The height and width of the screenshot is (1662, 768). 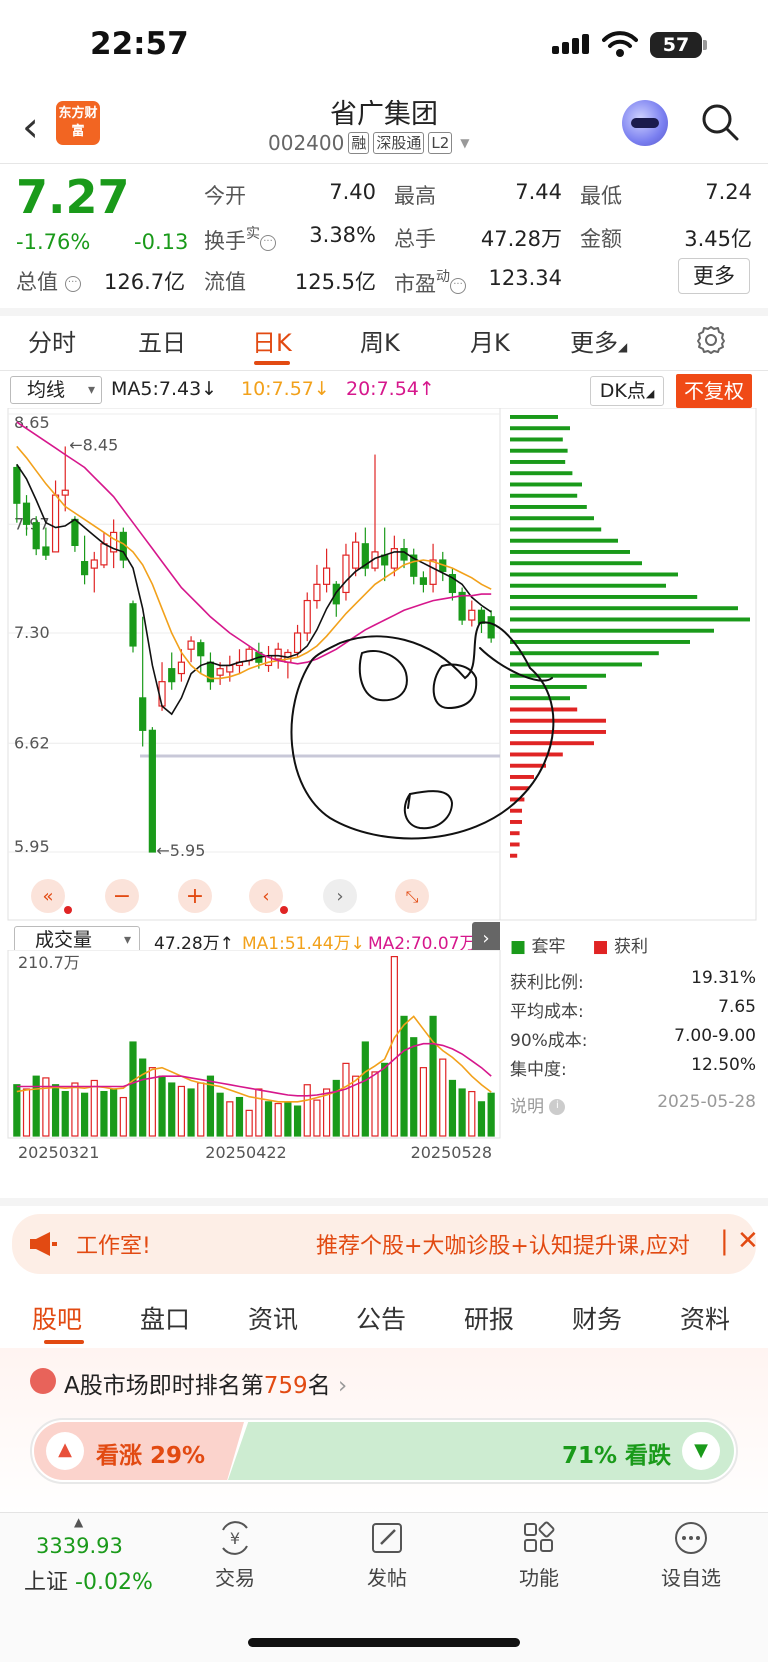 What do you see at coordinates (597, 1318) in the screenshot?
I see `tab-finance: 财务` at bounding box center [597, 1318].